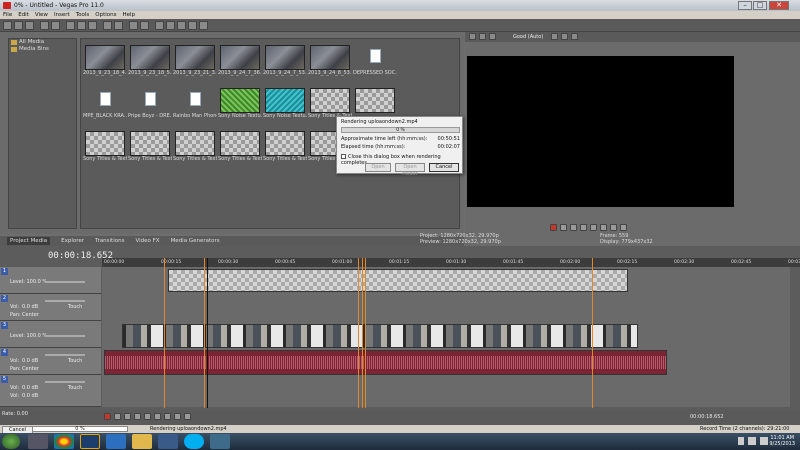  I want to click on selection-tool-icon, so click(192, 25).